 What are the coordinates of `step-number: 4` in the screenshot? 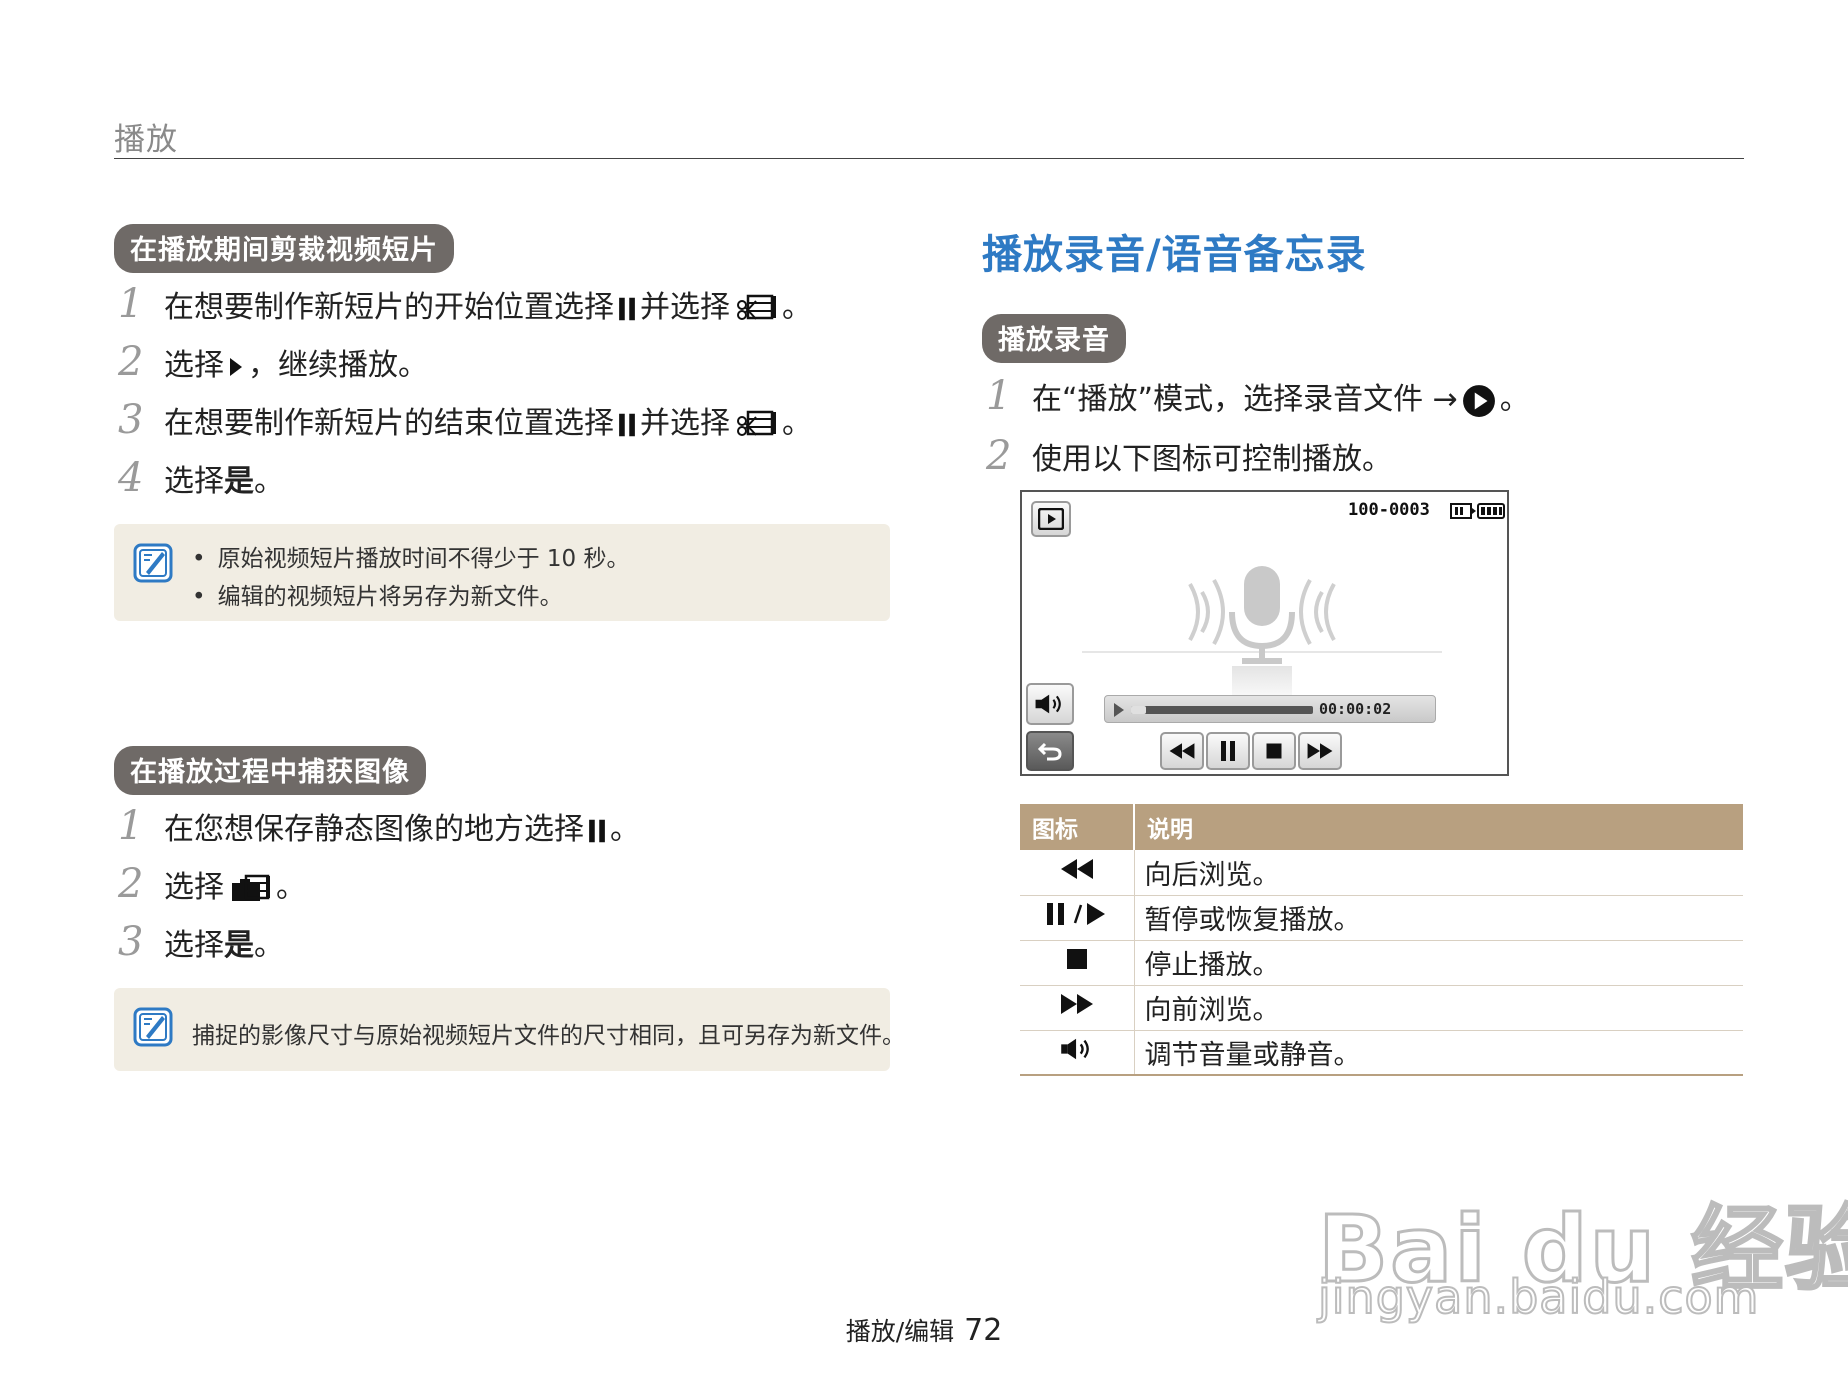 It's located at (131, 478).